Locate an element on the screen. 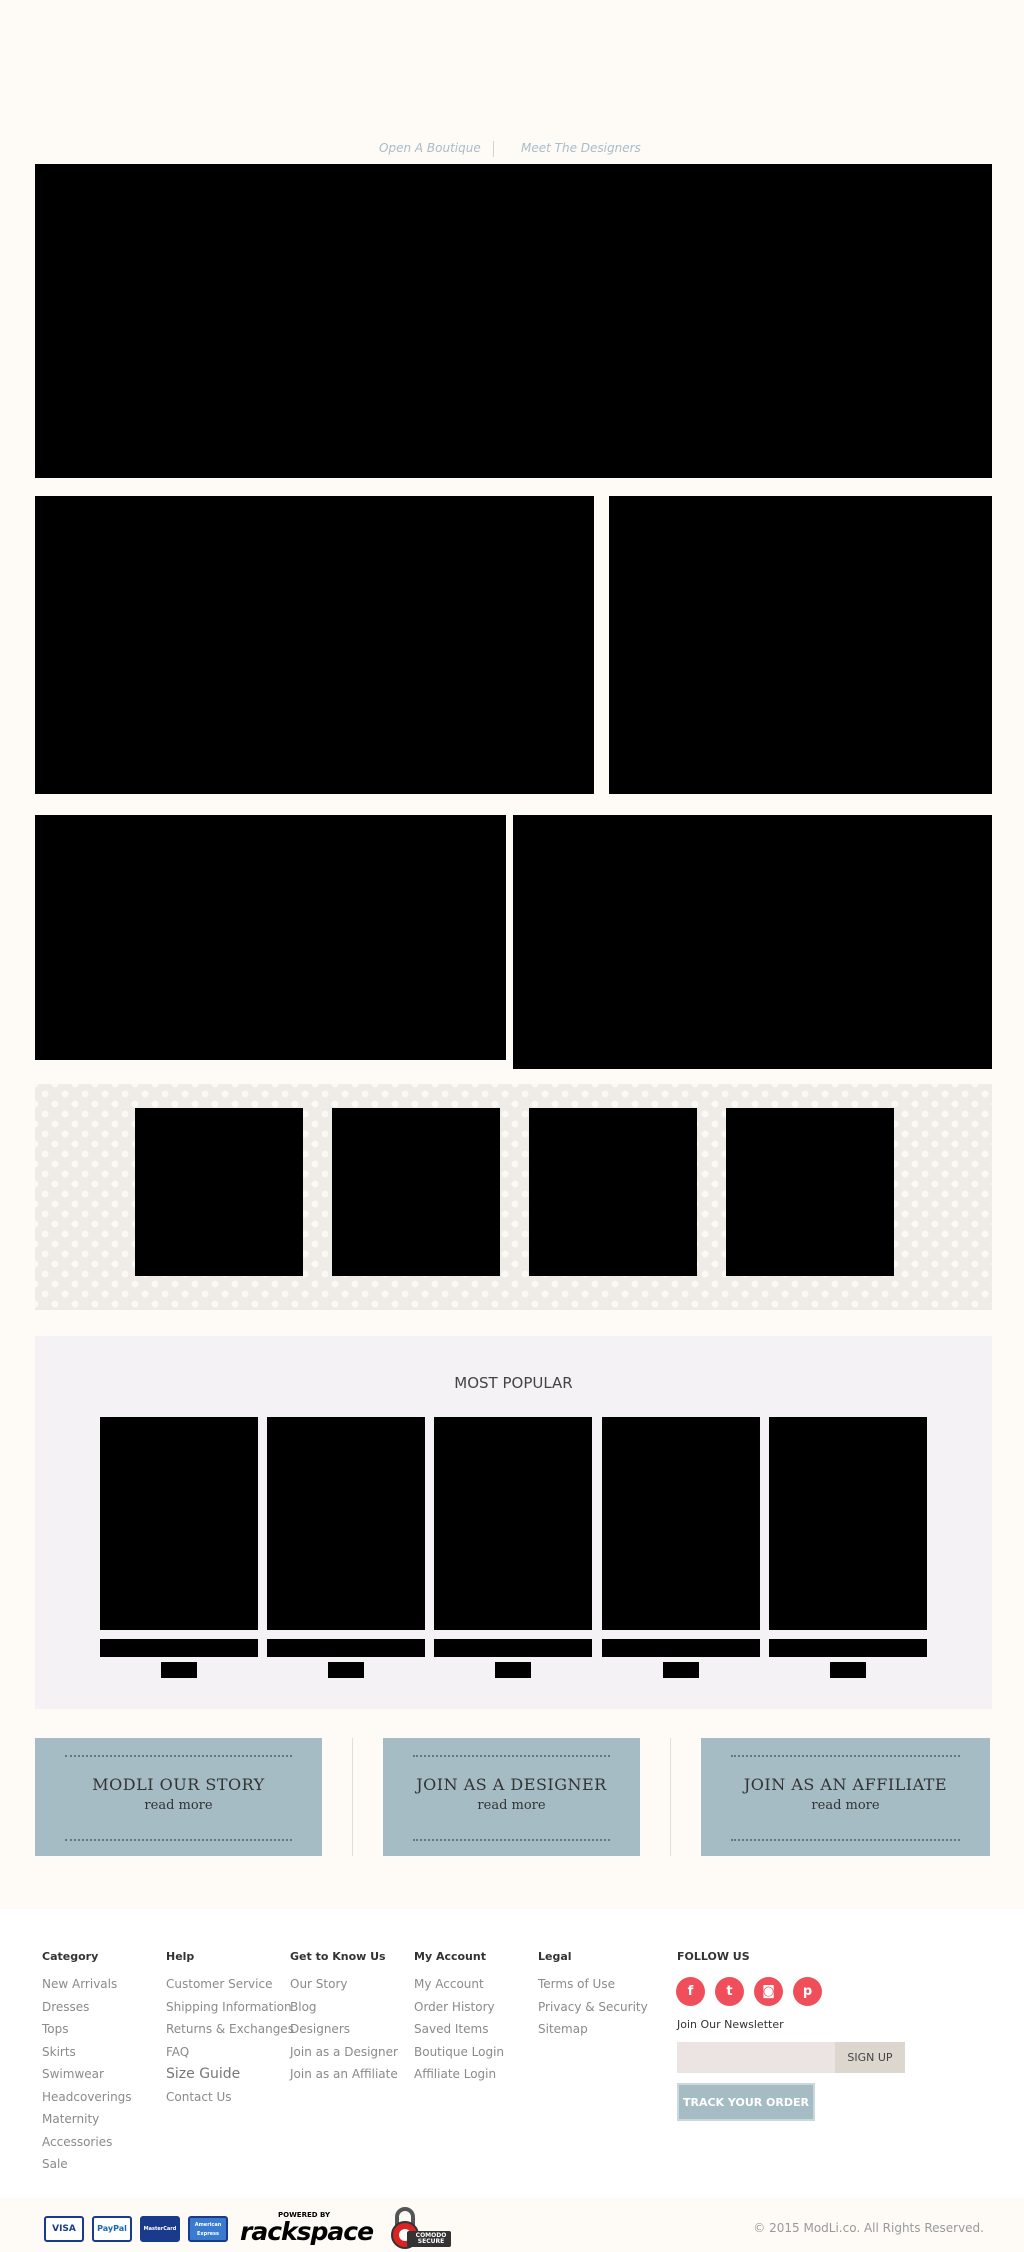  footer-heading: Legal is located at coordinates (555, 1956).